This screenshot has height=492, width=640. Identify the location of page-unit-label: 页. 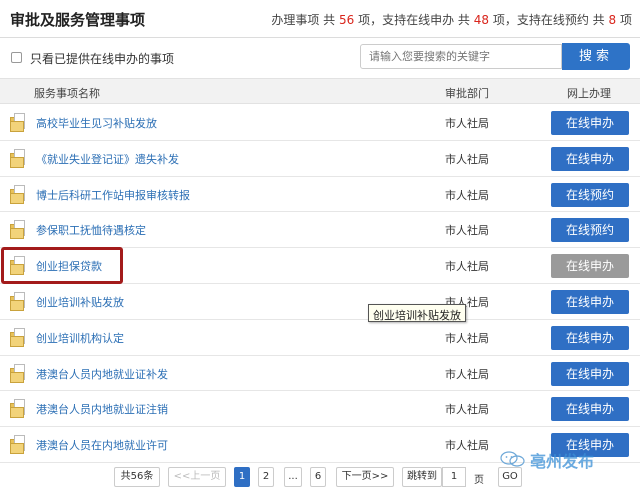
(479, 480).